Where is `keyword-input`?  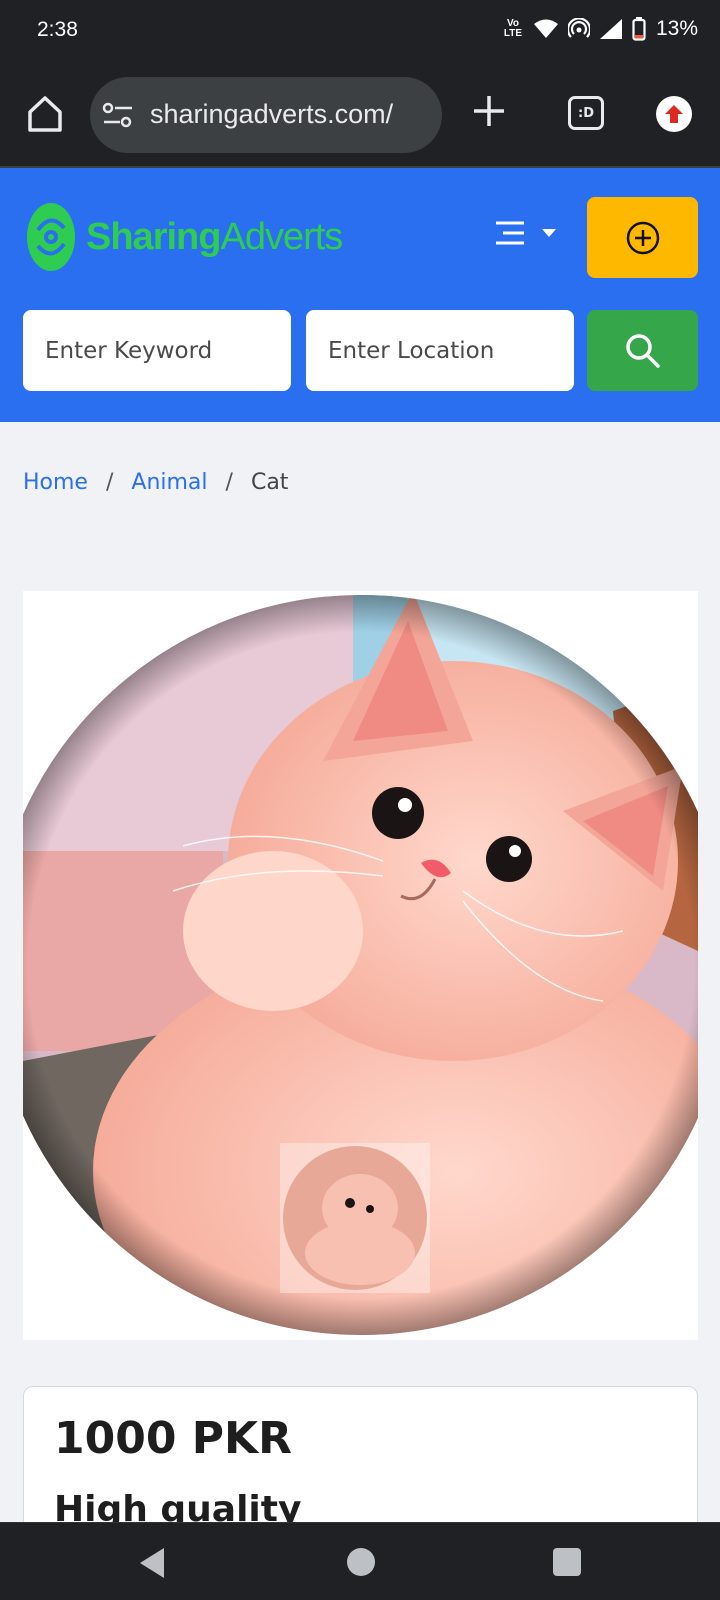
keyword-input is located at coordinates (157, 350).